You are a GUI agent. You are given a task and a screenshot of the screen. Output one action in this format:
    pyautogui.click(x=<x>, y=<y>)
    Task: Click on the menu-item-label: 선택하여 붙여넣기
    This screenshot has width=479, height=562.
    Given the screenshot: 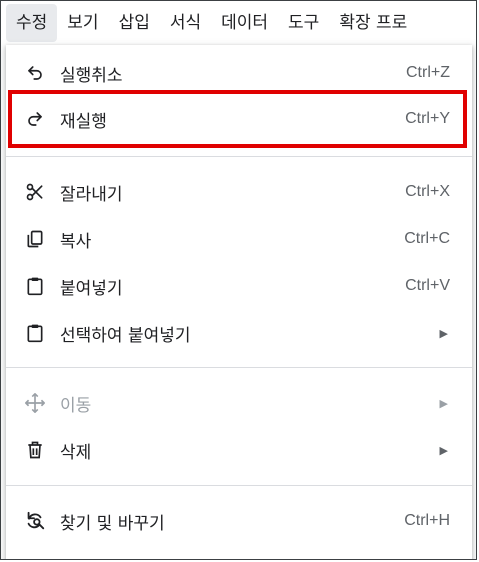 What is the action you would take?
    pyautogui.click(x=125, y=335)
    